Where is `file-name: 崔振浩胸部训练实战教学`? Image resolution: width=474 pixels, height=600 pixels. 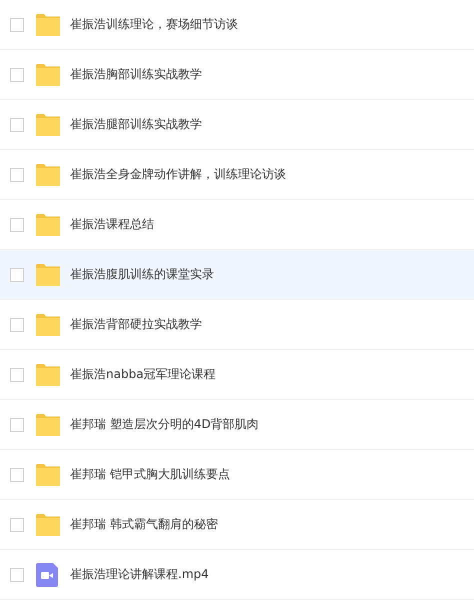
file-name: 崔振浩胸部训练实战教学 is located at coordinates (136, 74).